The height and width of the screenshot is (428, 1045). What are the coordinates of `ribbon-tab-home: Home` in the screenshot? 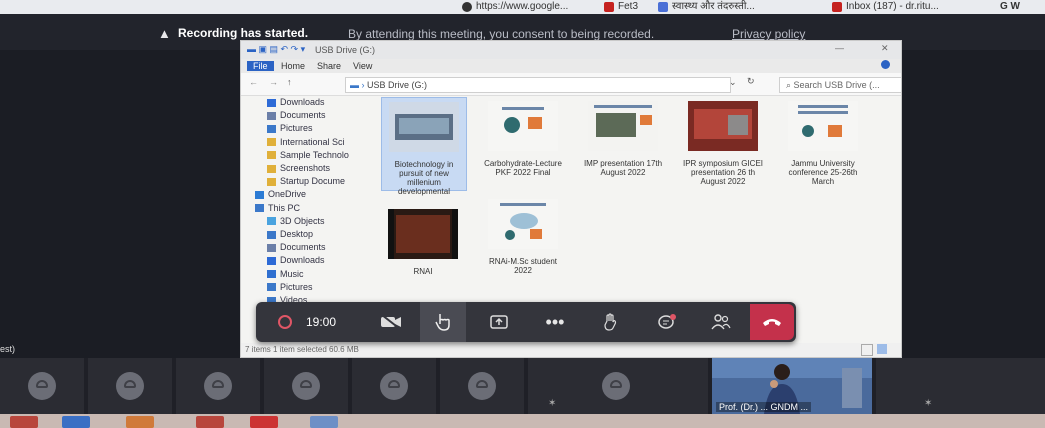 It's located at (293, 66).